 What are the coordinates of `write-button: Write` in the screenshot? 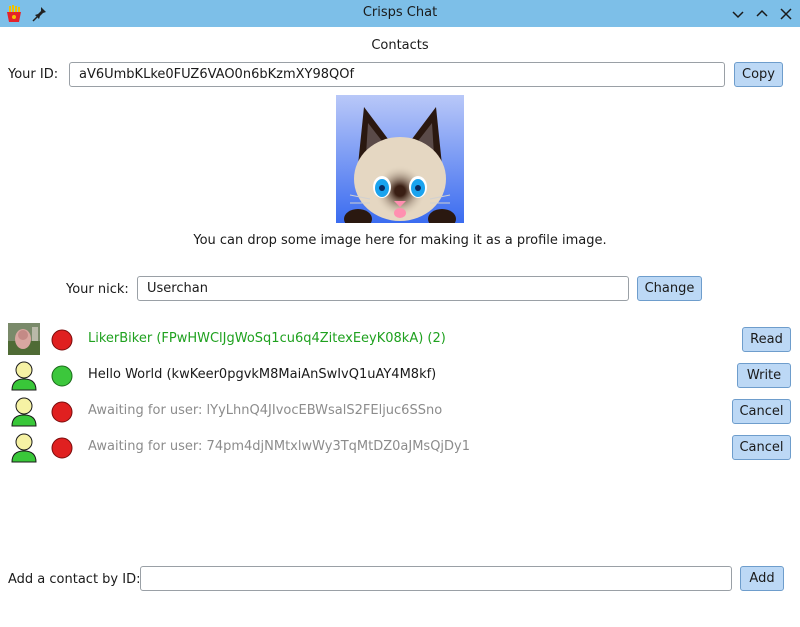 It's located at (764, 375).